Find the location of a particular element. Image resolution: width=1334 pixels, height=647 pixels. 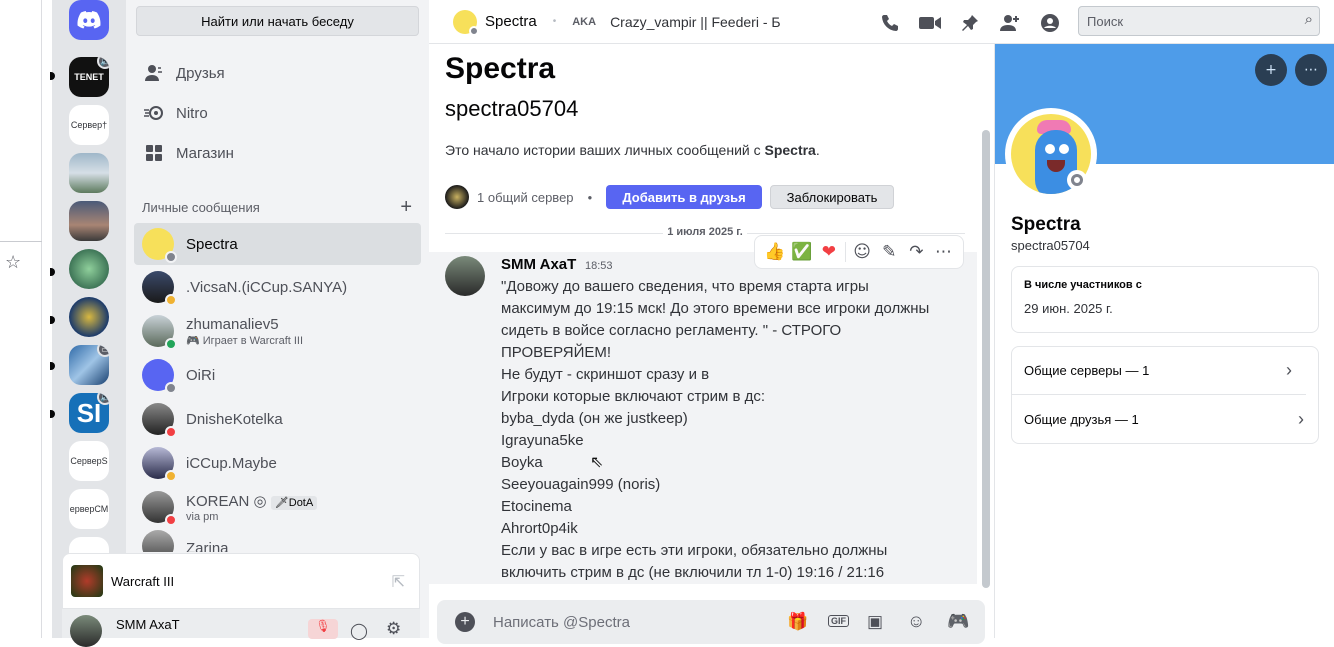

dm-name: DnisheKotelka is located at coordinates (234, 419).